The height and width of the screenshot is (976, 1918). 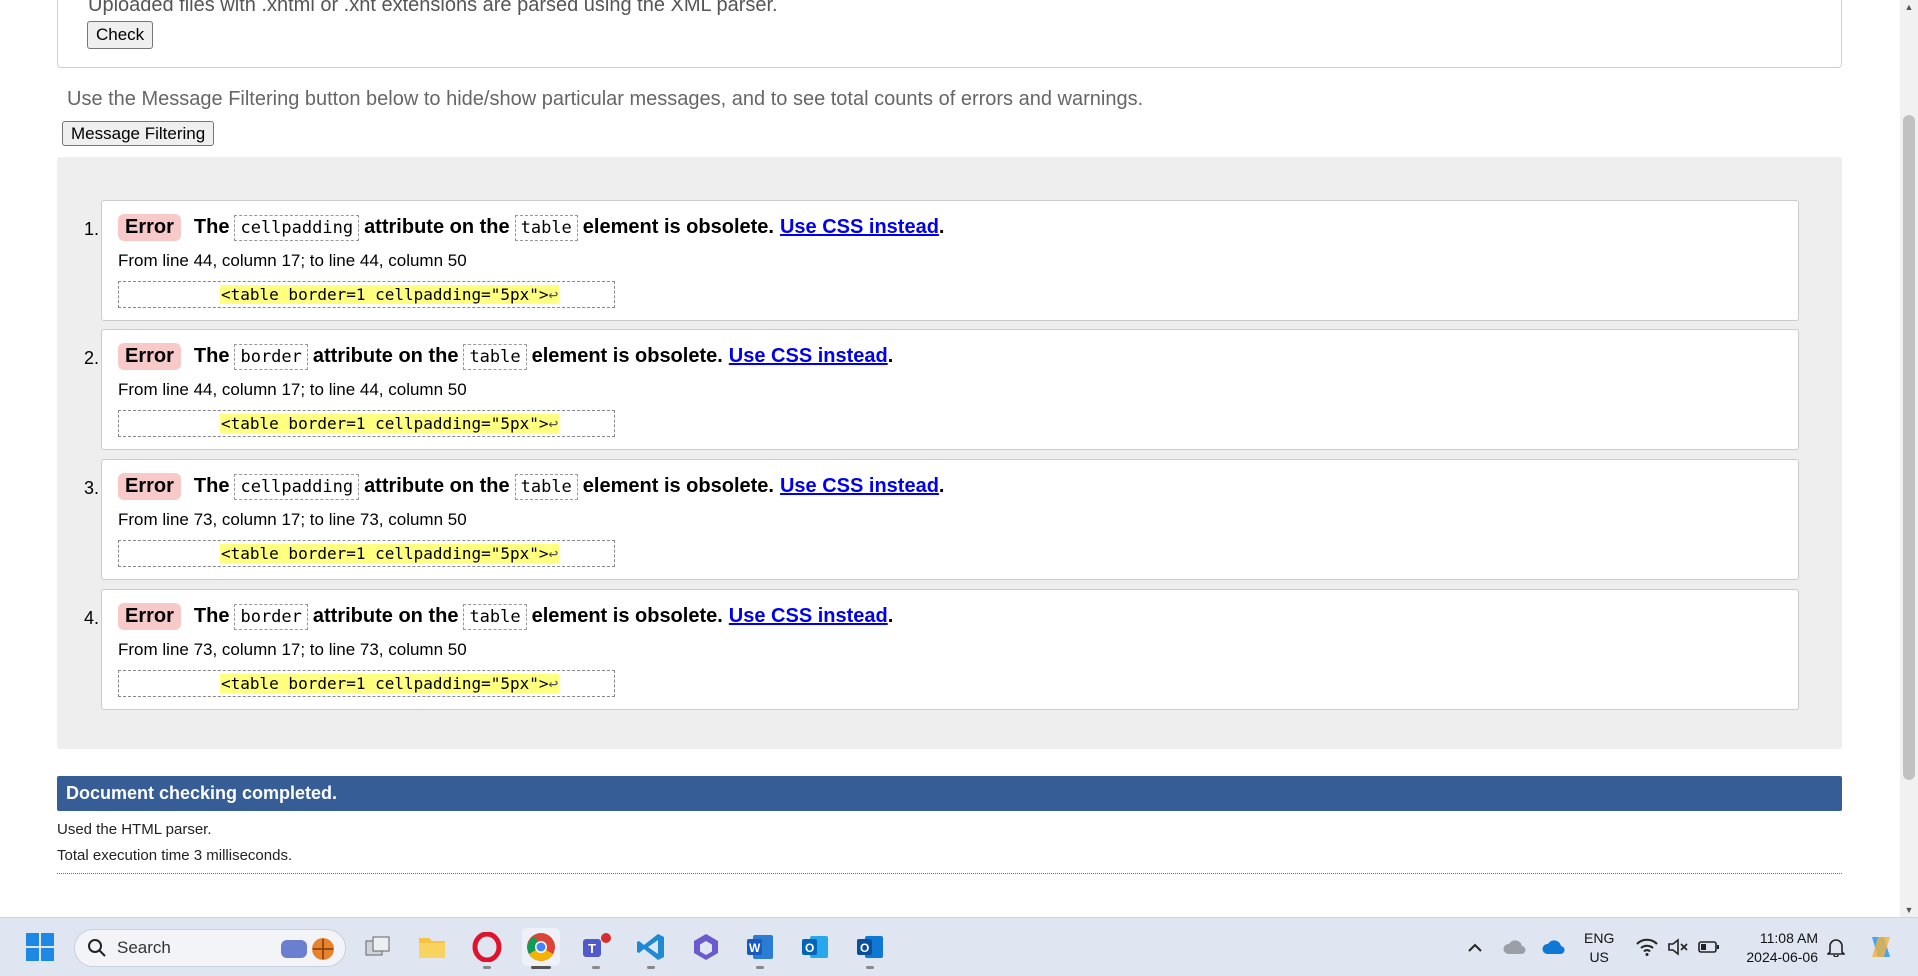 I want to click on battery-icon, so click(x=1709, y=947).